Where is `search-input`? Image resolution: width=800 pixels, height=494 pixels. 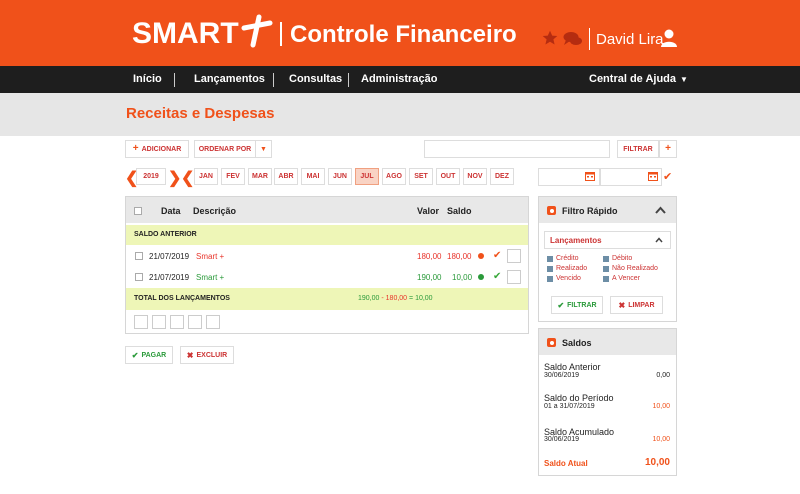 search-input is located at coordinates (517, 149).